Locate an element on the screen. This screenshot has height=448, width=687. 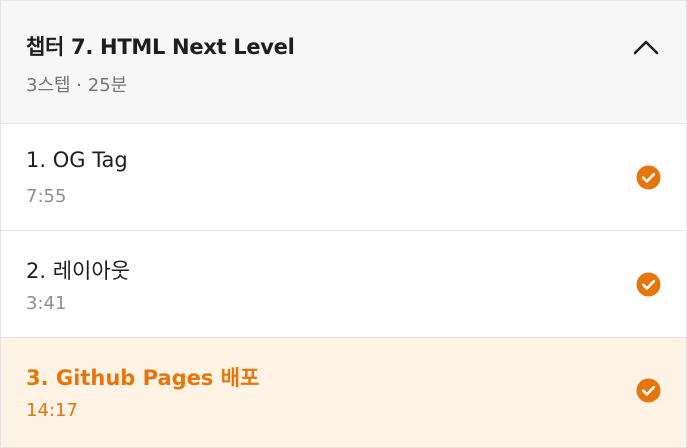
lecture-title: 2. 레이아웃 is located at coordinates (78, 271).